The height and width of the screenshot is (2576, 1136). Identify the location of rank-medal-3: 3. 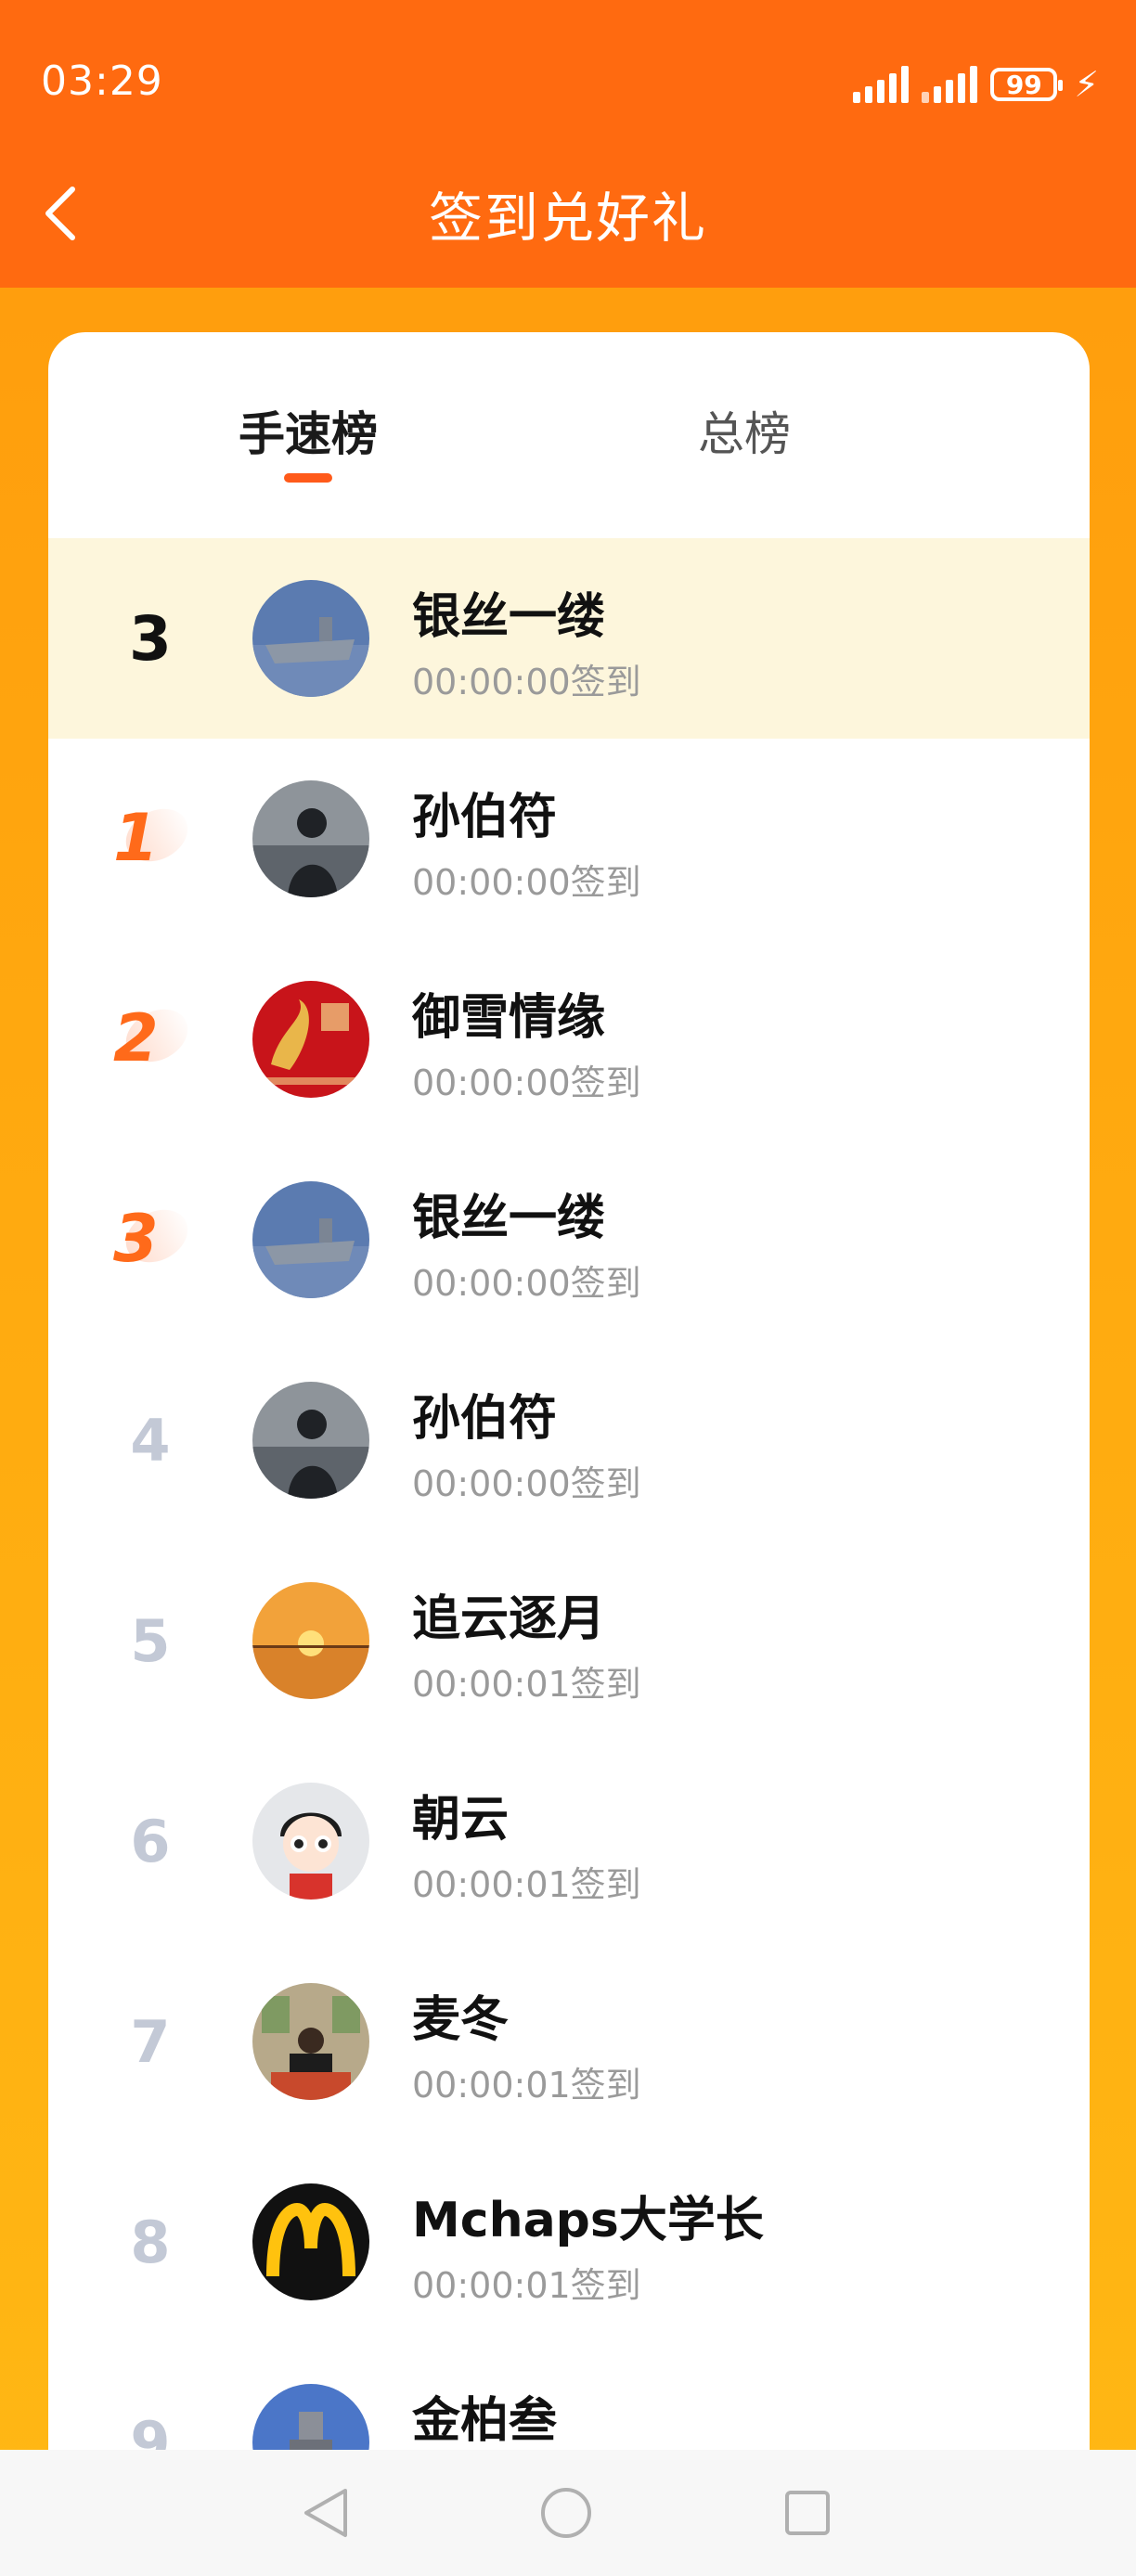
(151, 1240).